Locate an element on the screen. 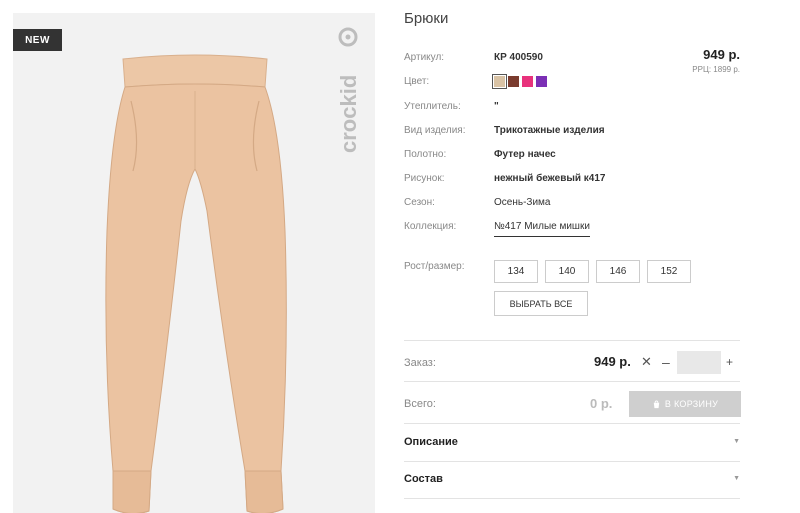  detail-label: Полотно: is located at coordinates (425, 154).